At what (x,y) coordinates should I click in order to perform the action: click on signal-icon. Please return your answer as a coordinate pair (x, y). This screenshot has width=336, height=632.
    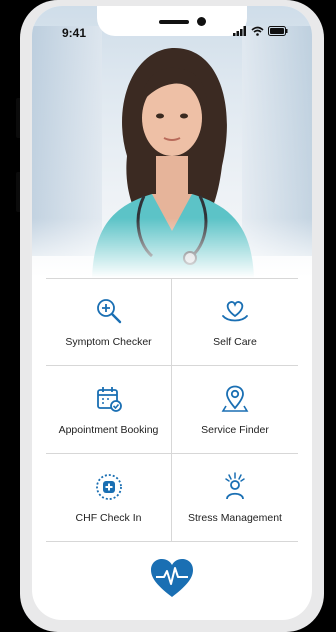
    Looking at the image, I should click on (239, 31).